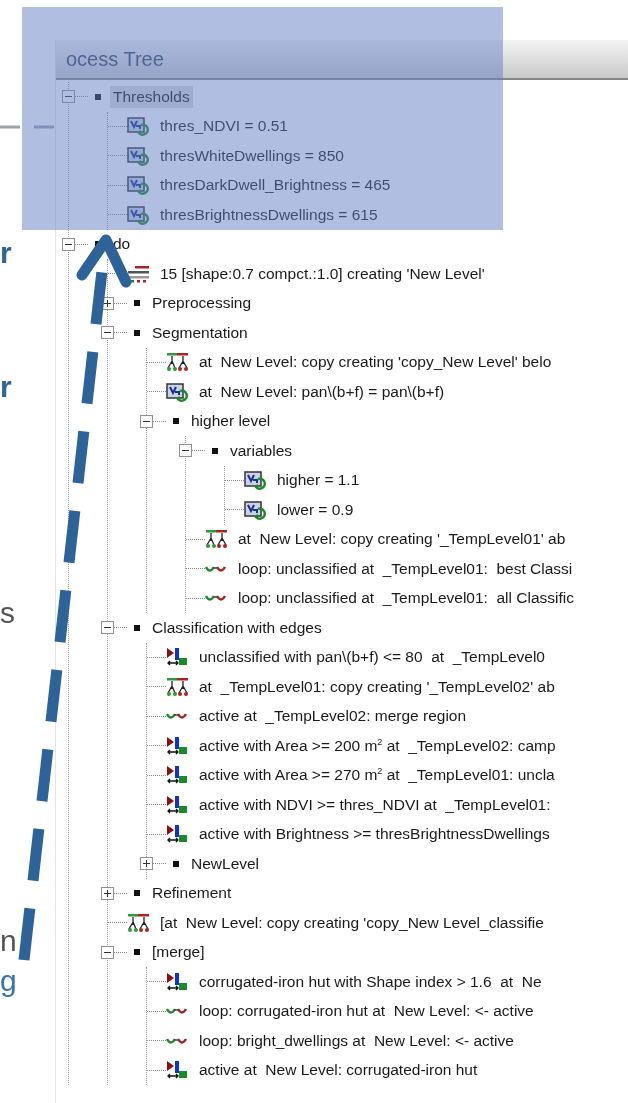  I want to click on tree-item: at New Level: pan\(b+f) = pan\(b+f), so click(322, 391).